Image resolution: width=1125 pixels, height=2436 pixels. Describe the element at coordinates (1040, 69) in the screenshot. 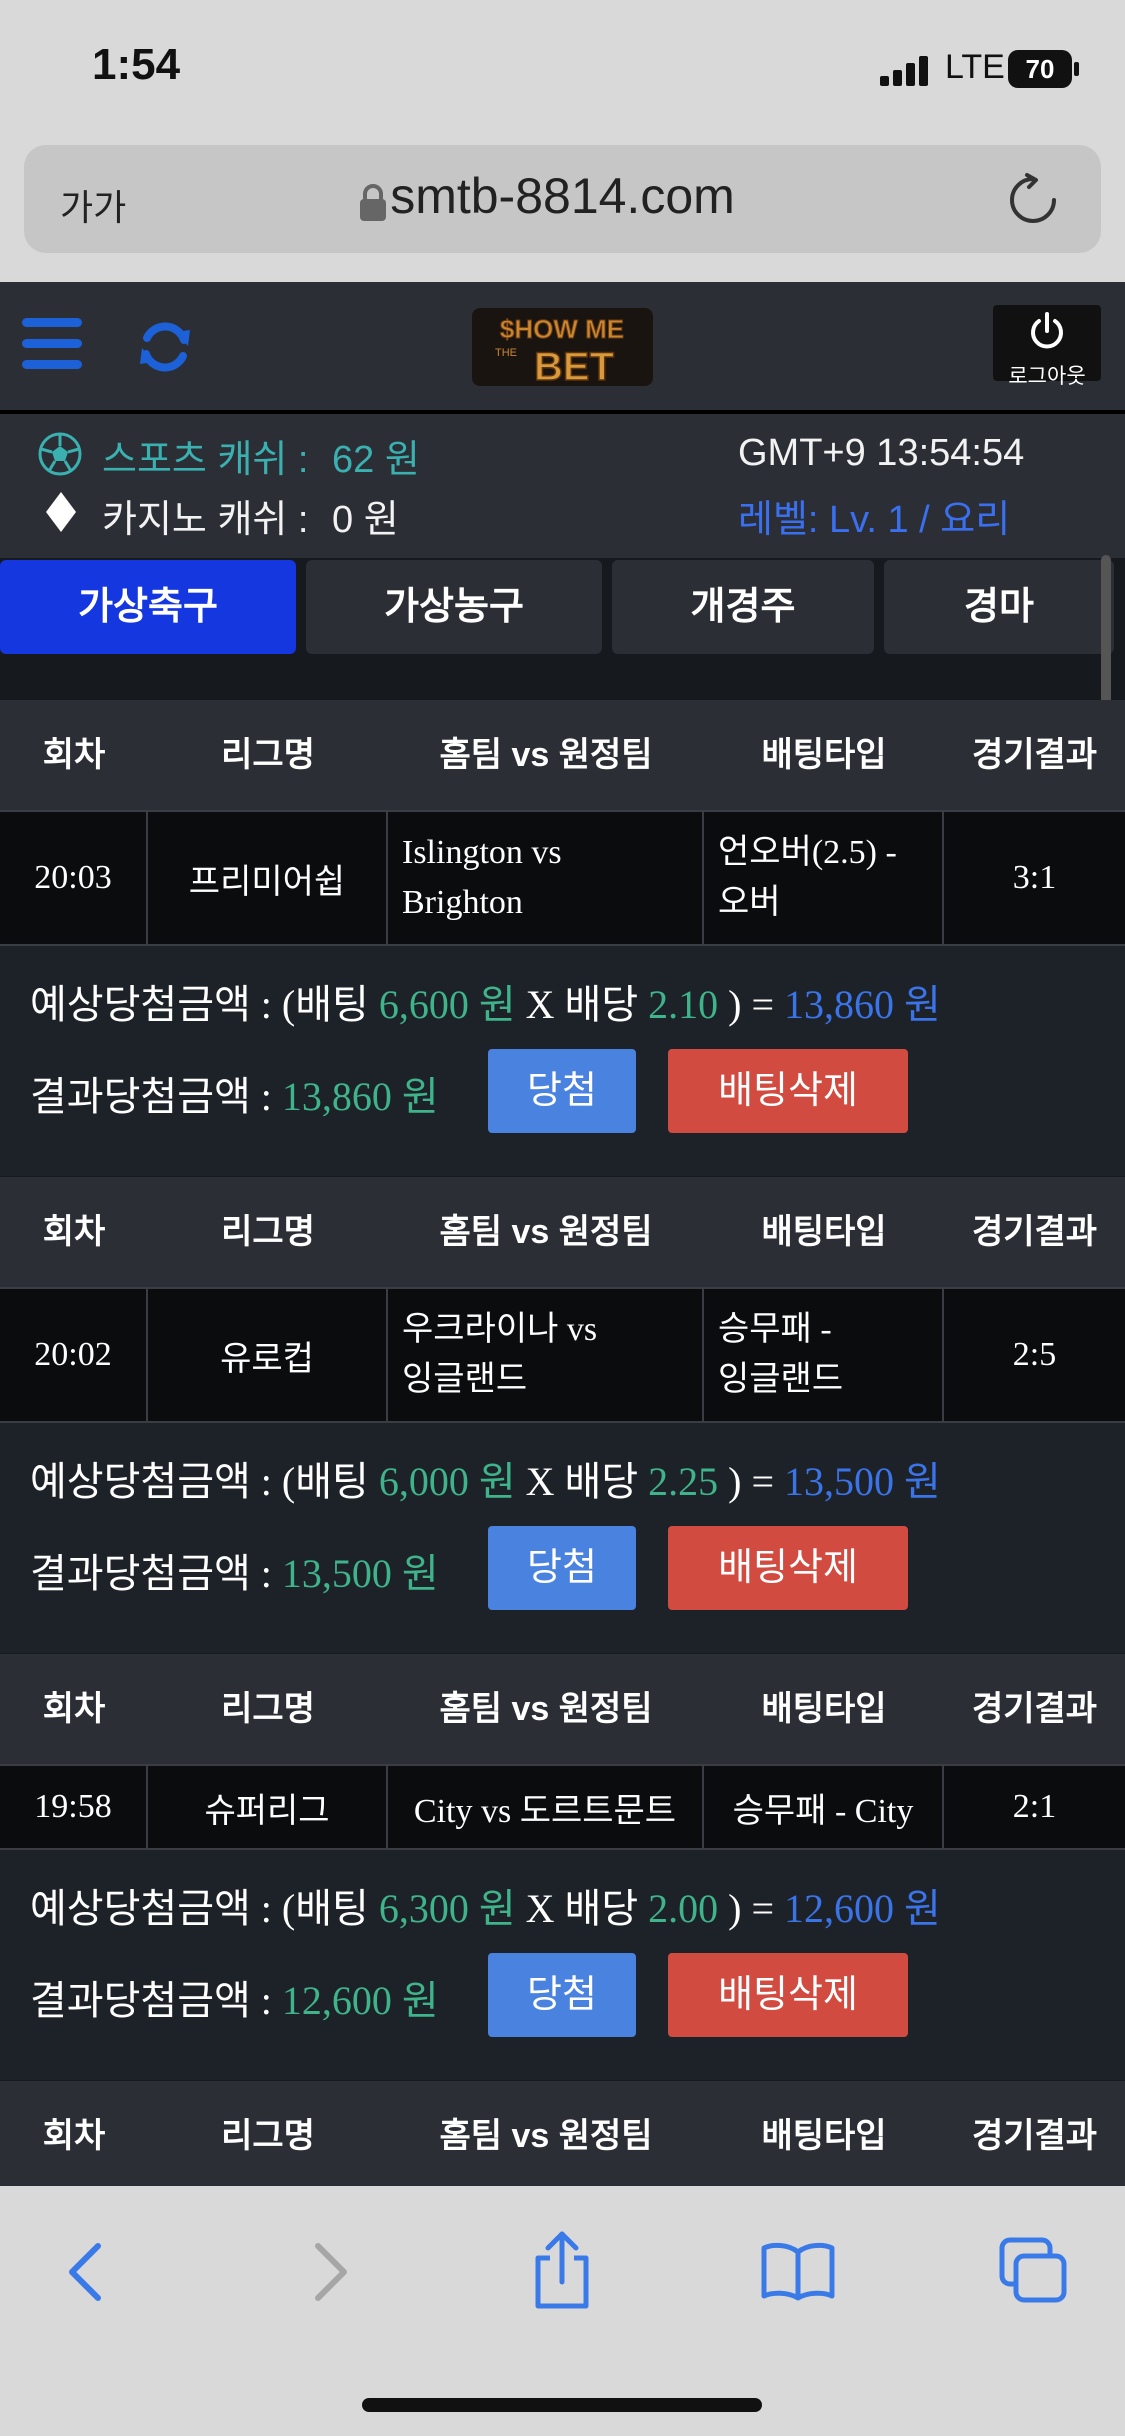

I see `battery-icon: 70` at that location.